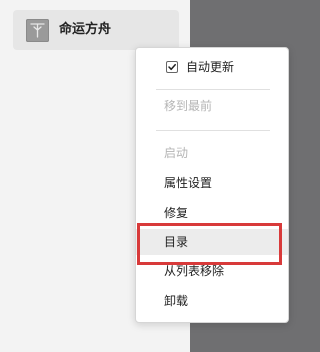 This screenshot has width=320, height=352. Describe the element at coordinates (212, 301) in the screenshot. I see `menu-item-uninstall: 卸载` at that location.